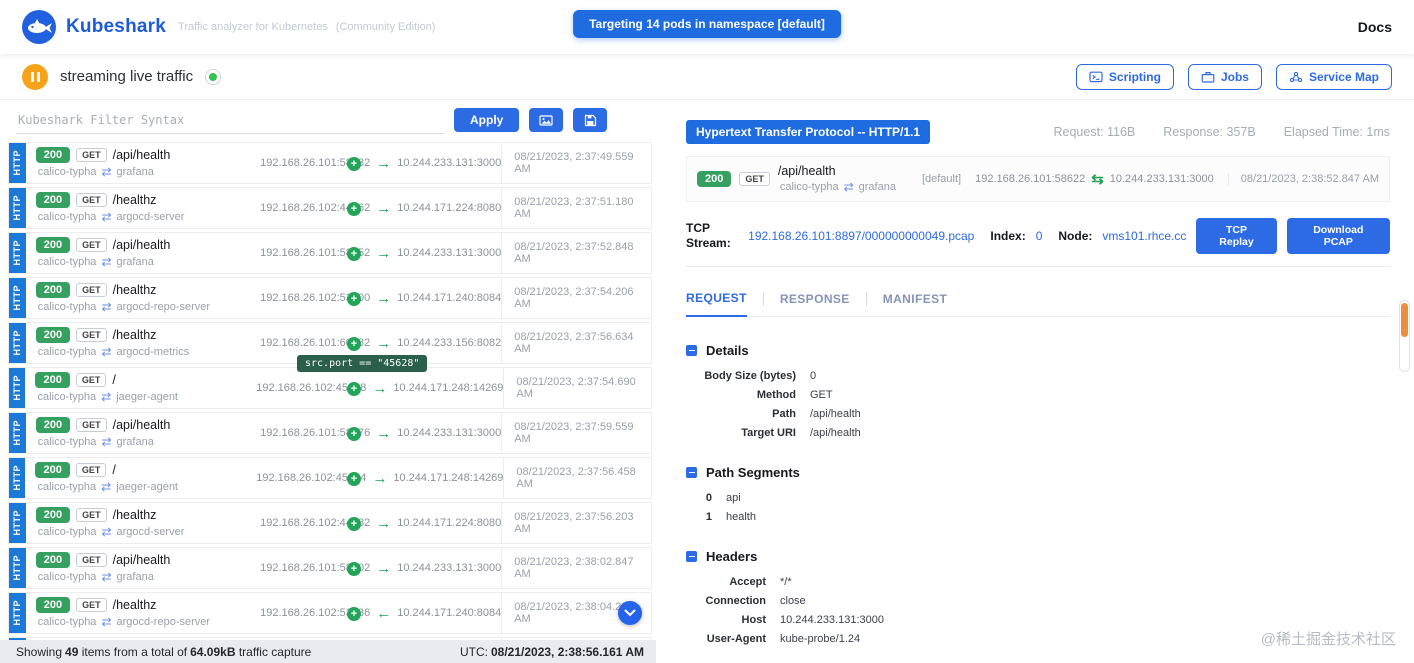  What do you see at coordinates (1134, 76) in the screenshot?
I see `scripting-label: Scripting` at bounding box center [1134, 76].